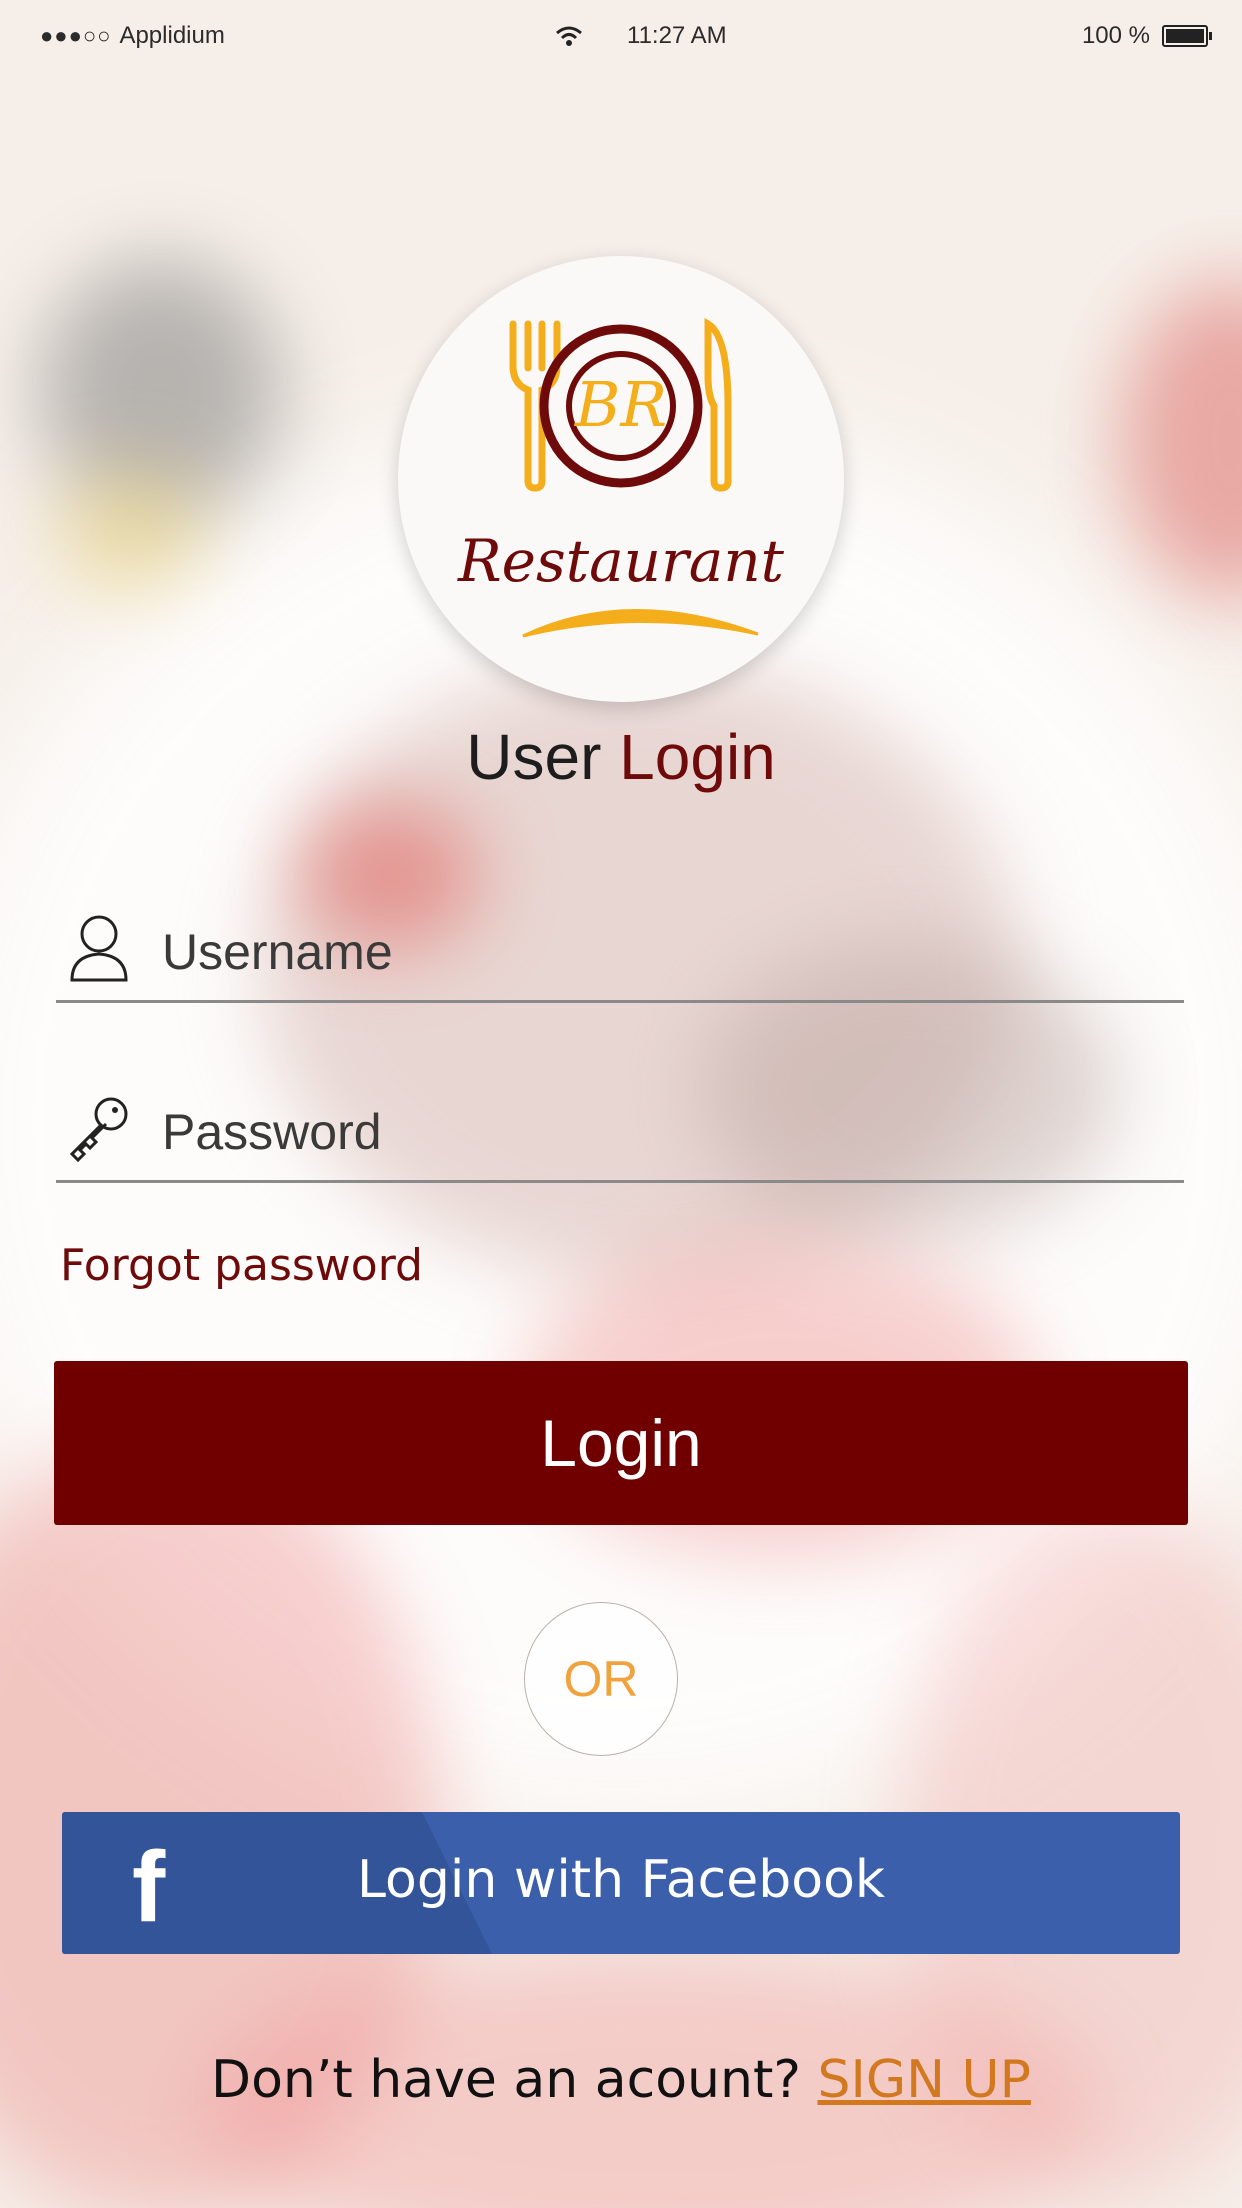 This screenshot has width=1242, height=2208. I want to click on title-prefix: User, so click(534, 757).